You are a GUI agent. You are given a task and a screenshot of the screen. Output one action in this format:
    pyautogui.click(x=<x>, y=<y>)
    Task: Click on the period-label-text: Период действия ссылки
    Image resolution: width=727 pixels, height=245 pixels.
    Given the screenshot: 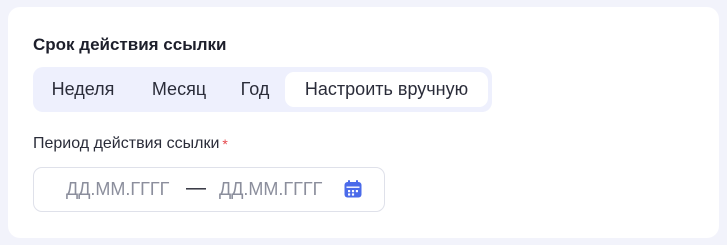 What is the action you would take?
    pyautogui.click(x=126, y=143)
    